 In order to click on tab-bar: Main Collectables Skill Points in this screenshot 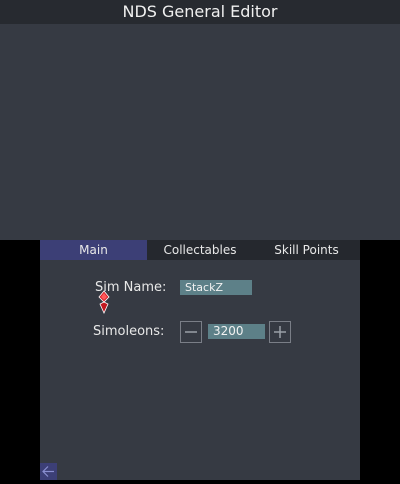, I will do `click(200, 250)`.